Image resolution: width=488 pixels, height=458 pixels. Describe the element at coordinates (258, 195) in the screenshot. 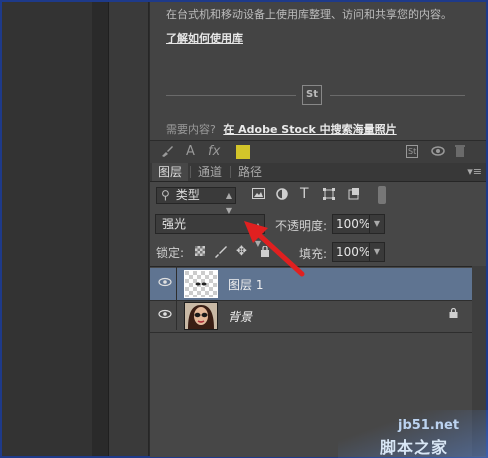

I see `image-filter-icon` at that location.